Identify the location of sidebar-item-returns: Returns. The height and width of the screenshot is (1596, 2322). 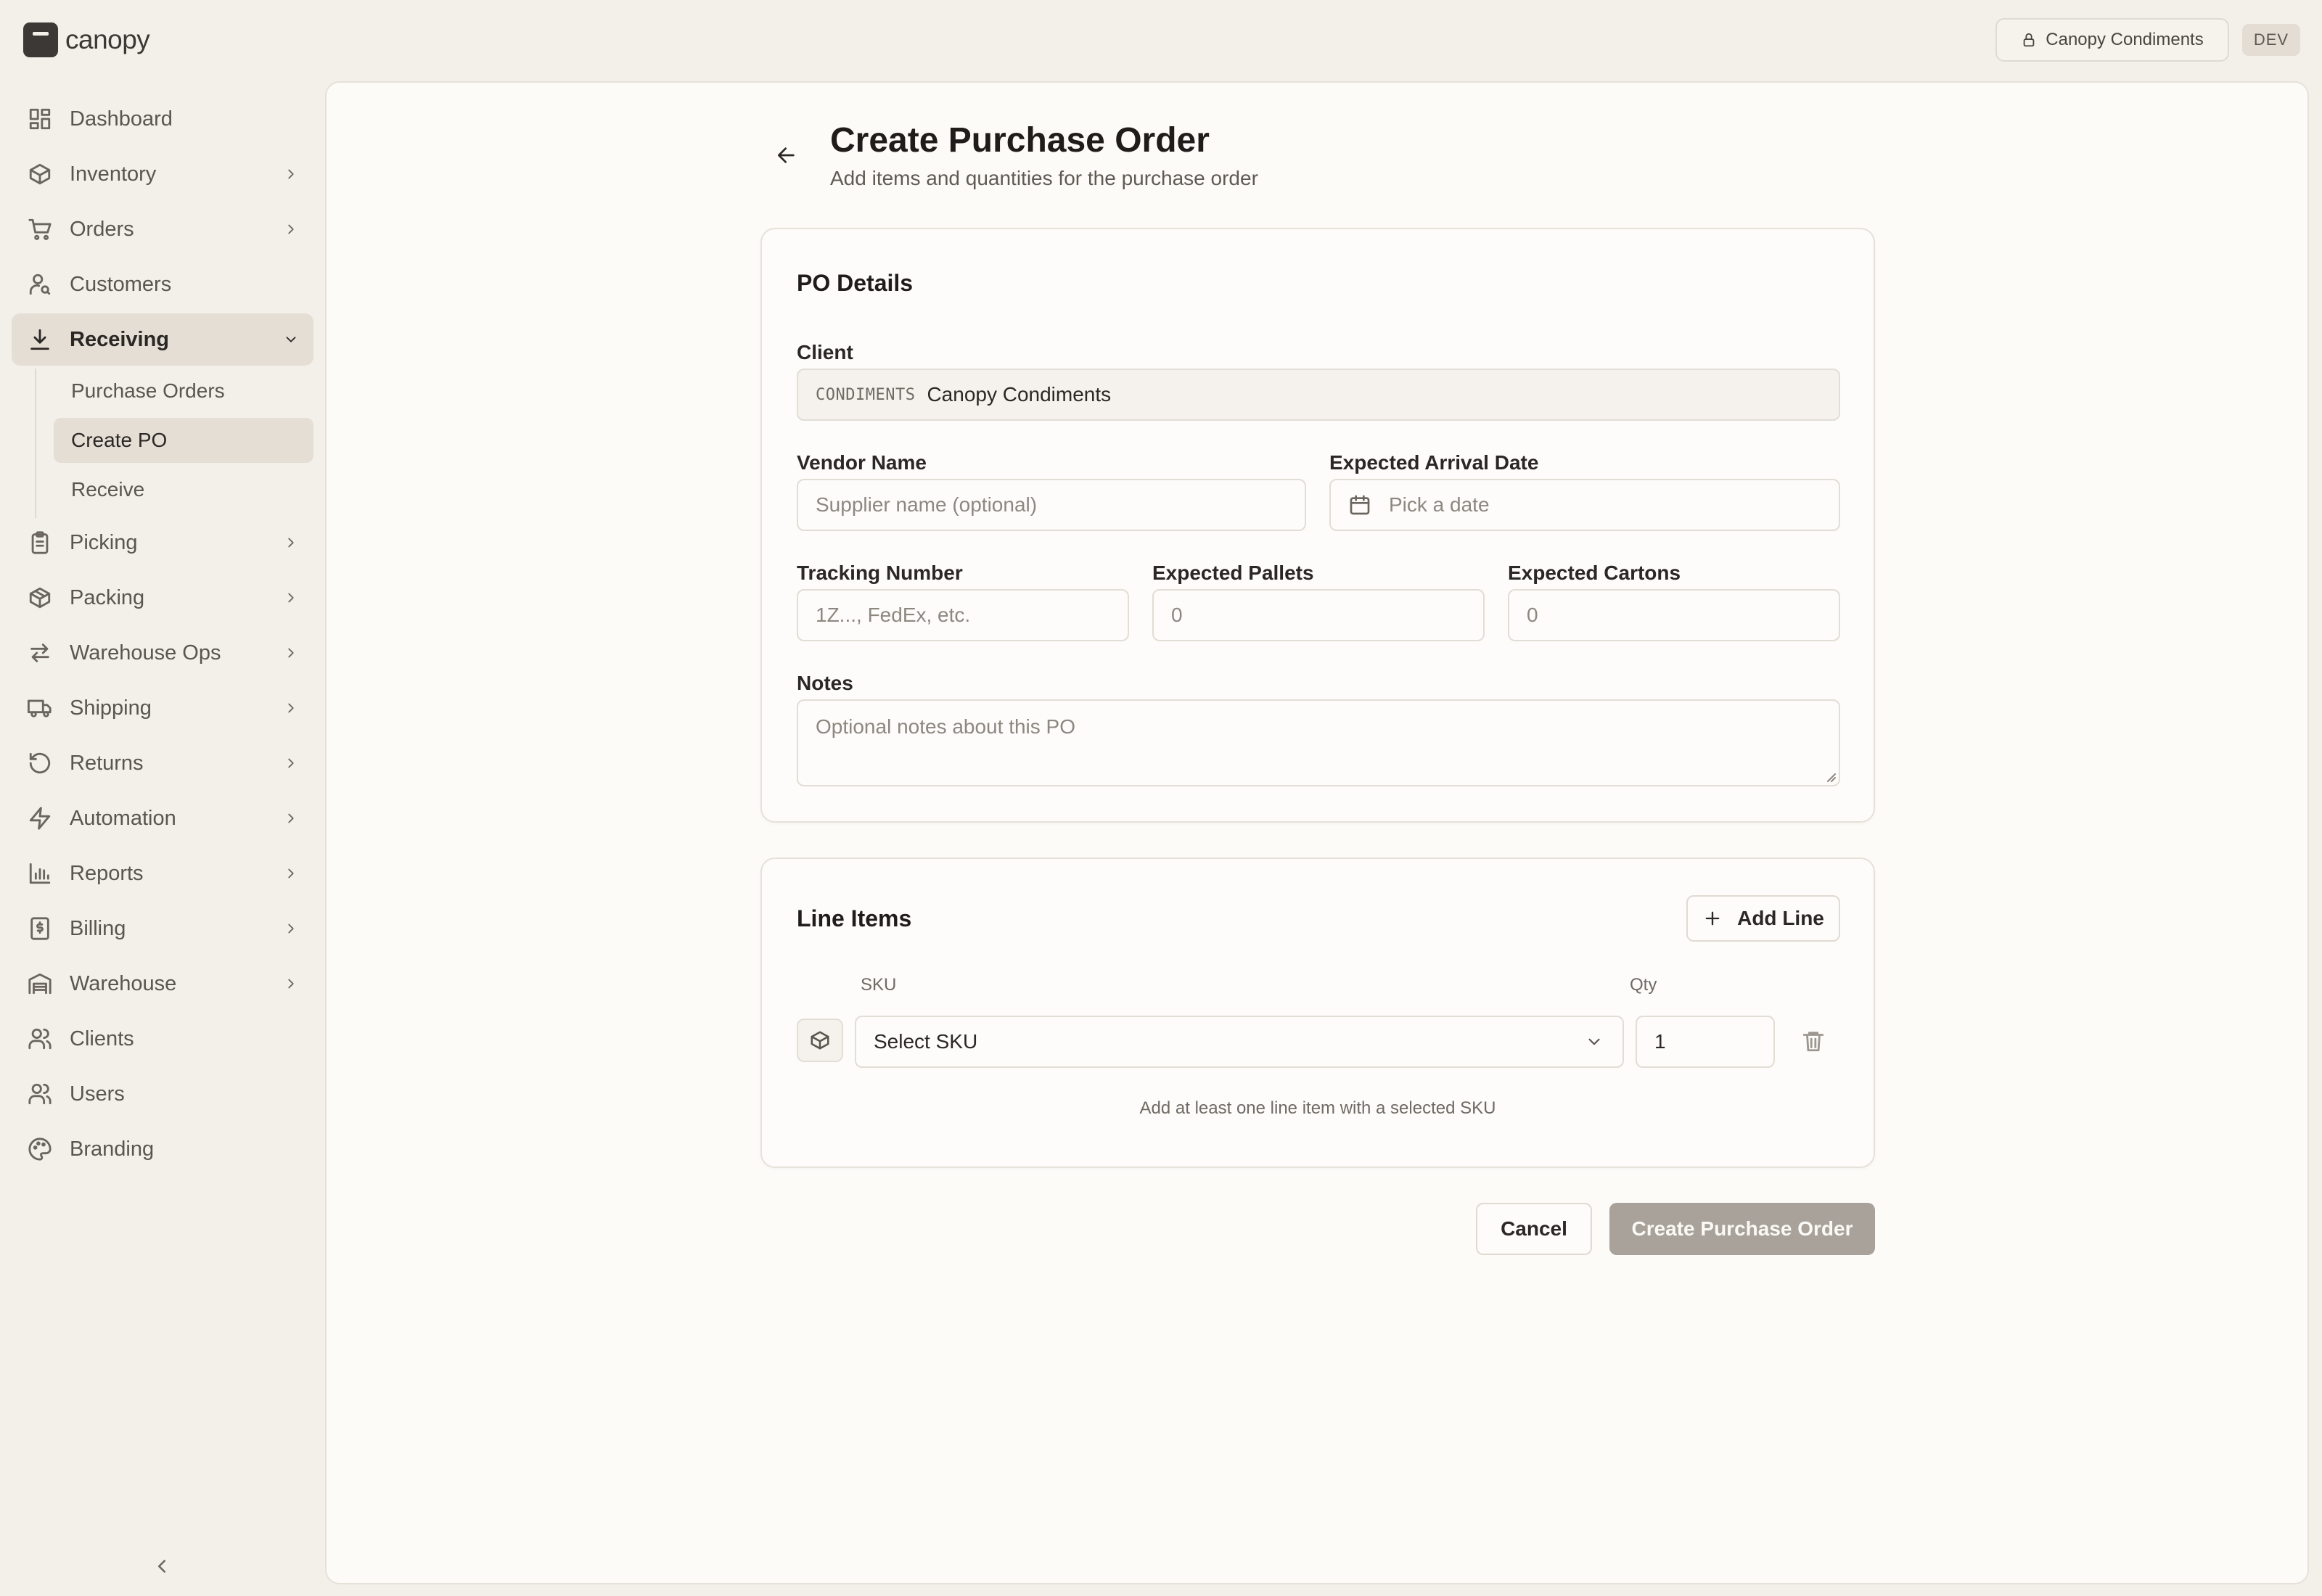
(162, 763).